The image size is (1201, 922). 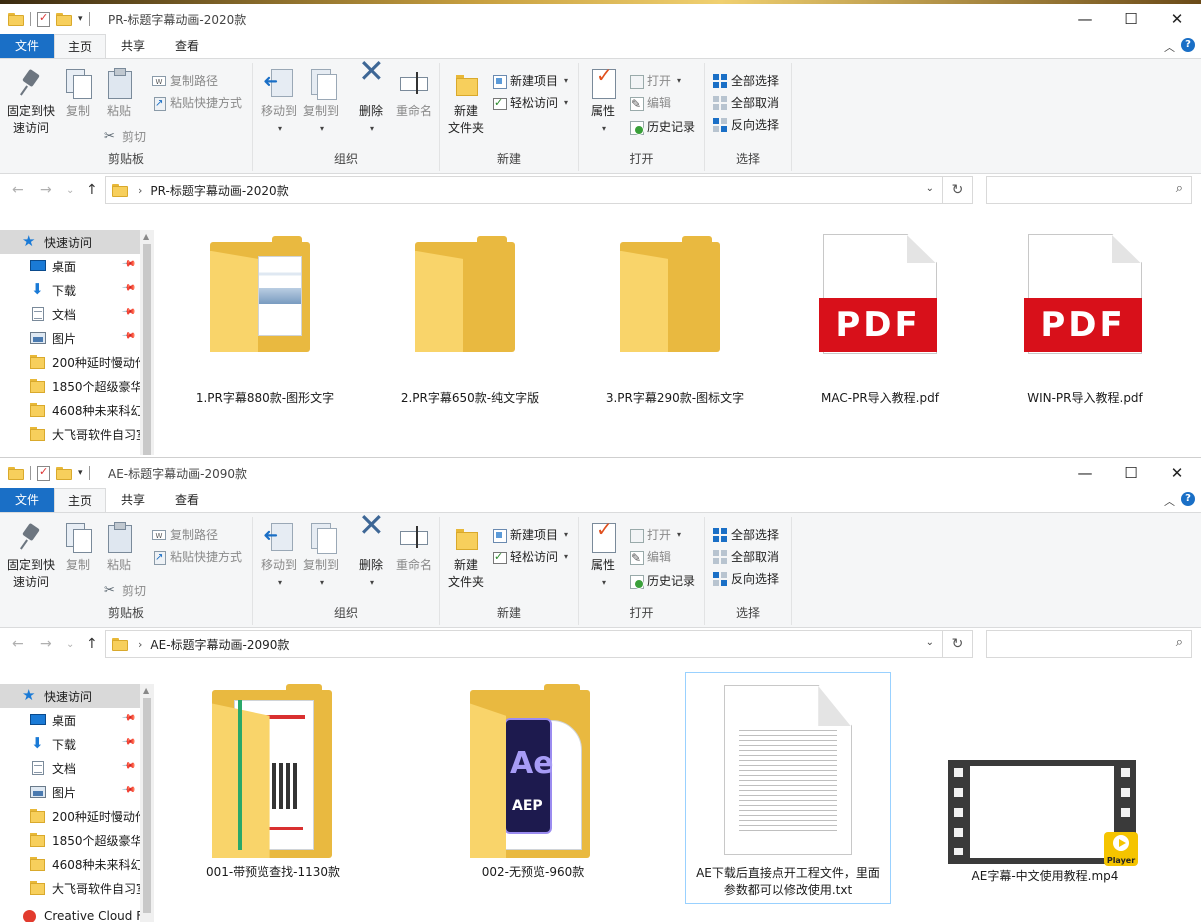 What do you see at coordinates (27, 500) in the screenshot?
I see `tab-file: 文件` at bounding box center [27, 500].